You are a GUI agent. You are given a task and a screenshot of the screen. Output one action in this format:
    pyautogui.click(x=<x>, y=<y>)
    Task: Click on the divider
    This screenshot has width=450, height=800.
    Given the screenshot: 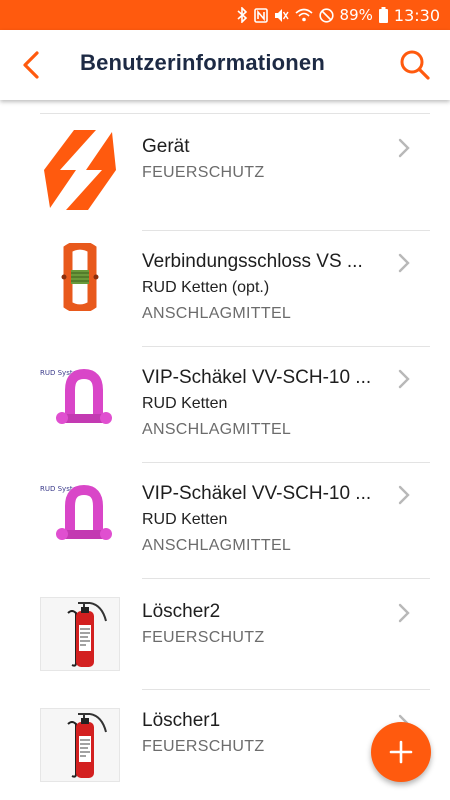 What is the action you would take?
    pyautogui.click(x=235, y=113)
    